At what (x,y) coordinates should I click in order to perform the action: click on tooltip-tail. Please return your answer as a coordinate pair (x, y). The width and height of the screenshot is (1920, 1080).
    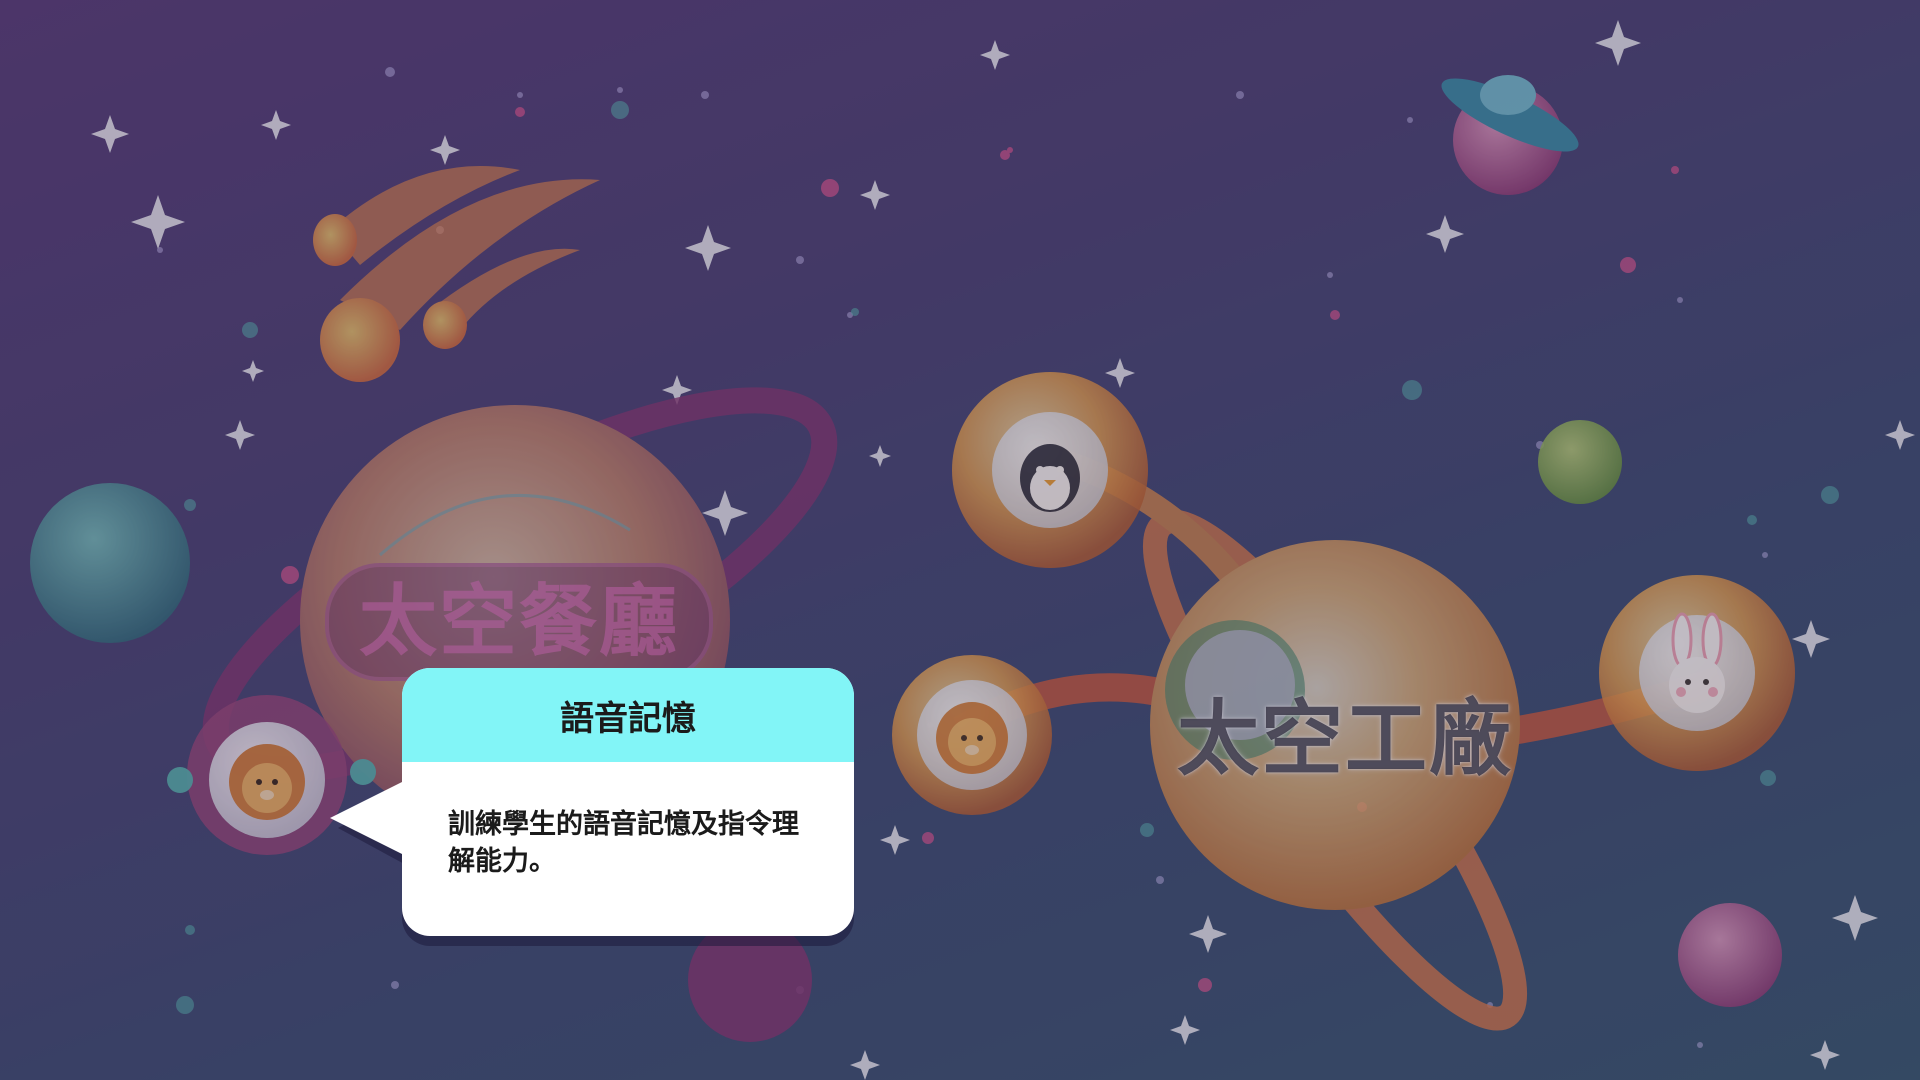
    Looking at the image, I should click on (368, 818).